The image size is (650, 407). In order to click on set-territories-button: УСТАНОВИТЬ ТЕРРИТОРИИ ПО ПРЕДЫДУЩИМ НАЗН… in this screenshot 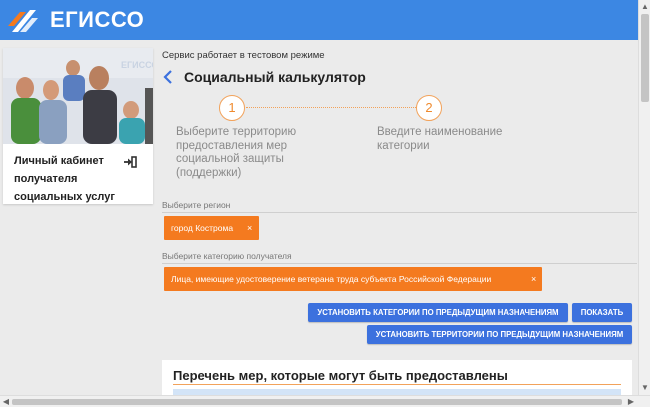, I will do `click(499, 334)`.